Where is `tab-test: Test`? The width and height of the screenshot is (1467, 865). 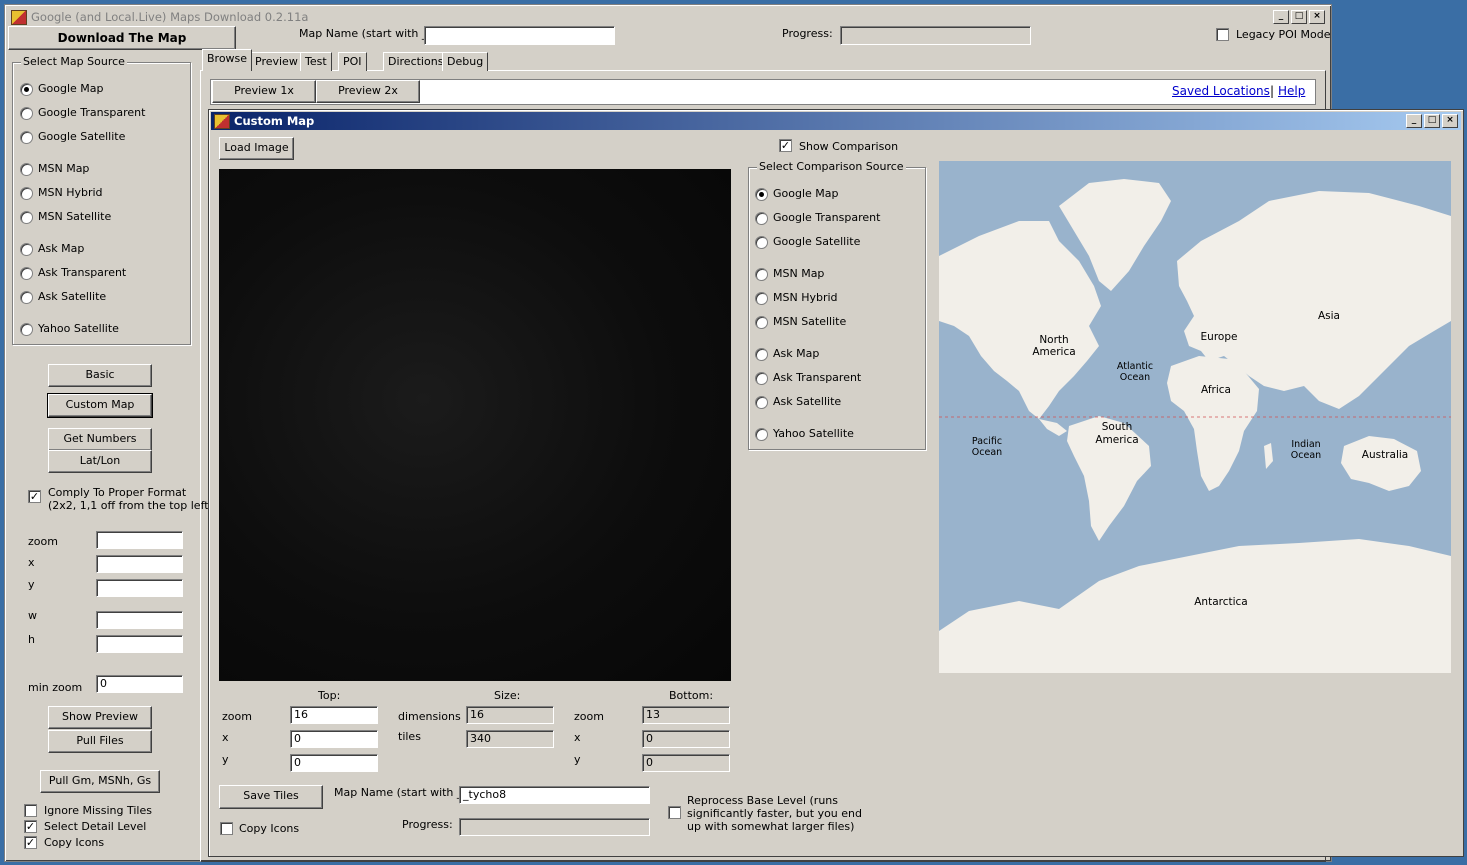
tab-test: Test is located at coordinates (316, 61).